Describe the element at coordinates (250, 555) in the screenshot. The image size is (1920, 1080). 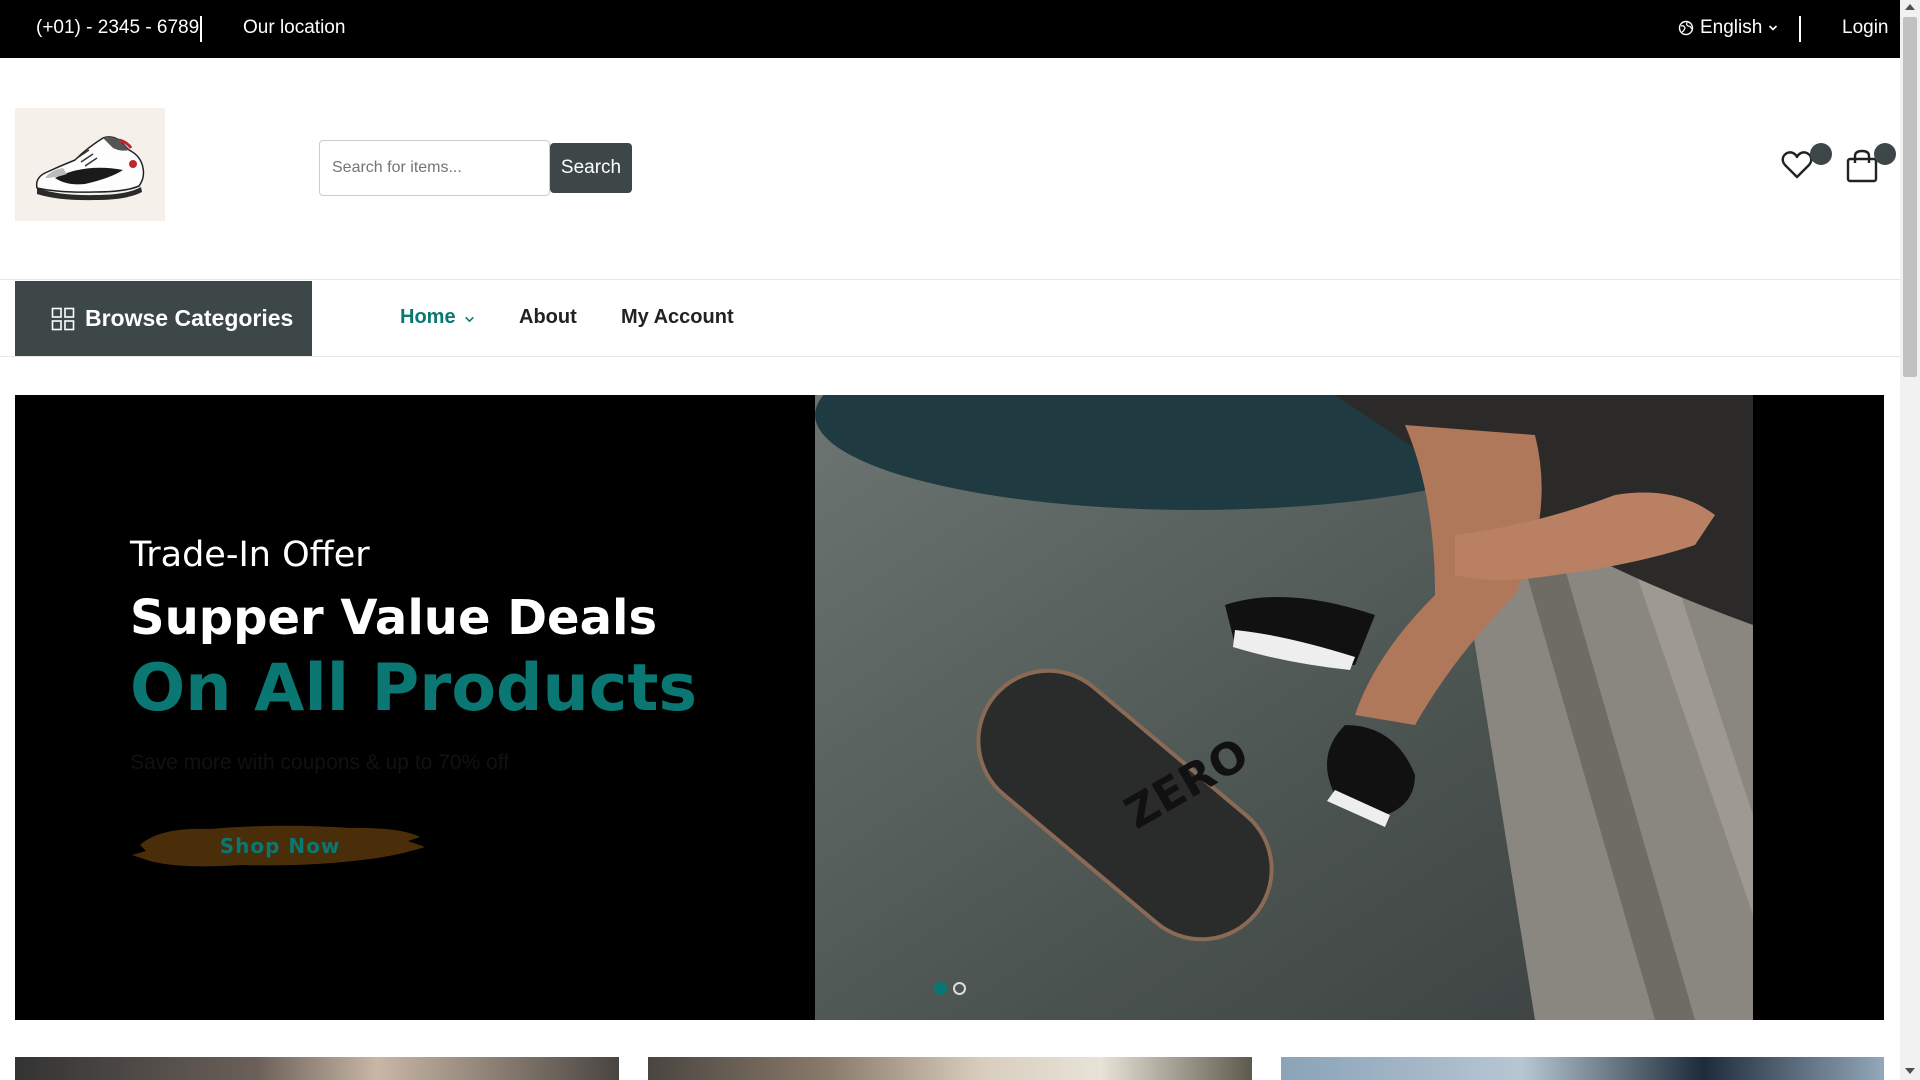
I see `hero-pre-title: Trade-In Offer` at that location.